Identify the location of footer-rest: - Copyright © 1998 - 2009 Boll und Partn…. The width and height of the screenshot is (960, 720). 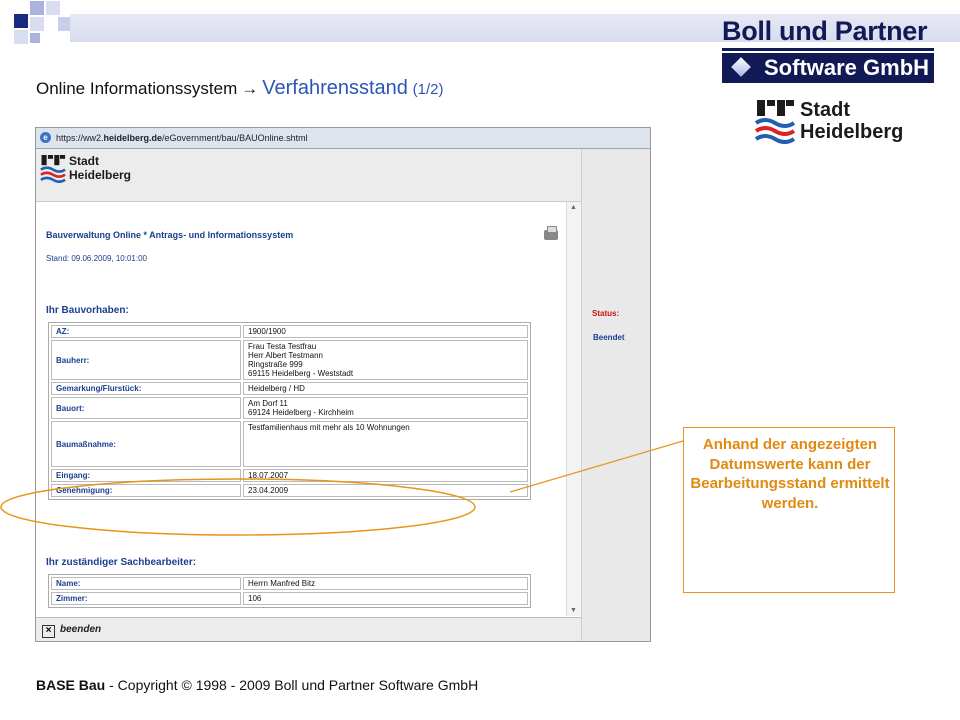
(292, 685).